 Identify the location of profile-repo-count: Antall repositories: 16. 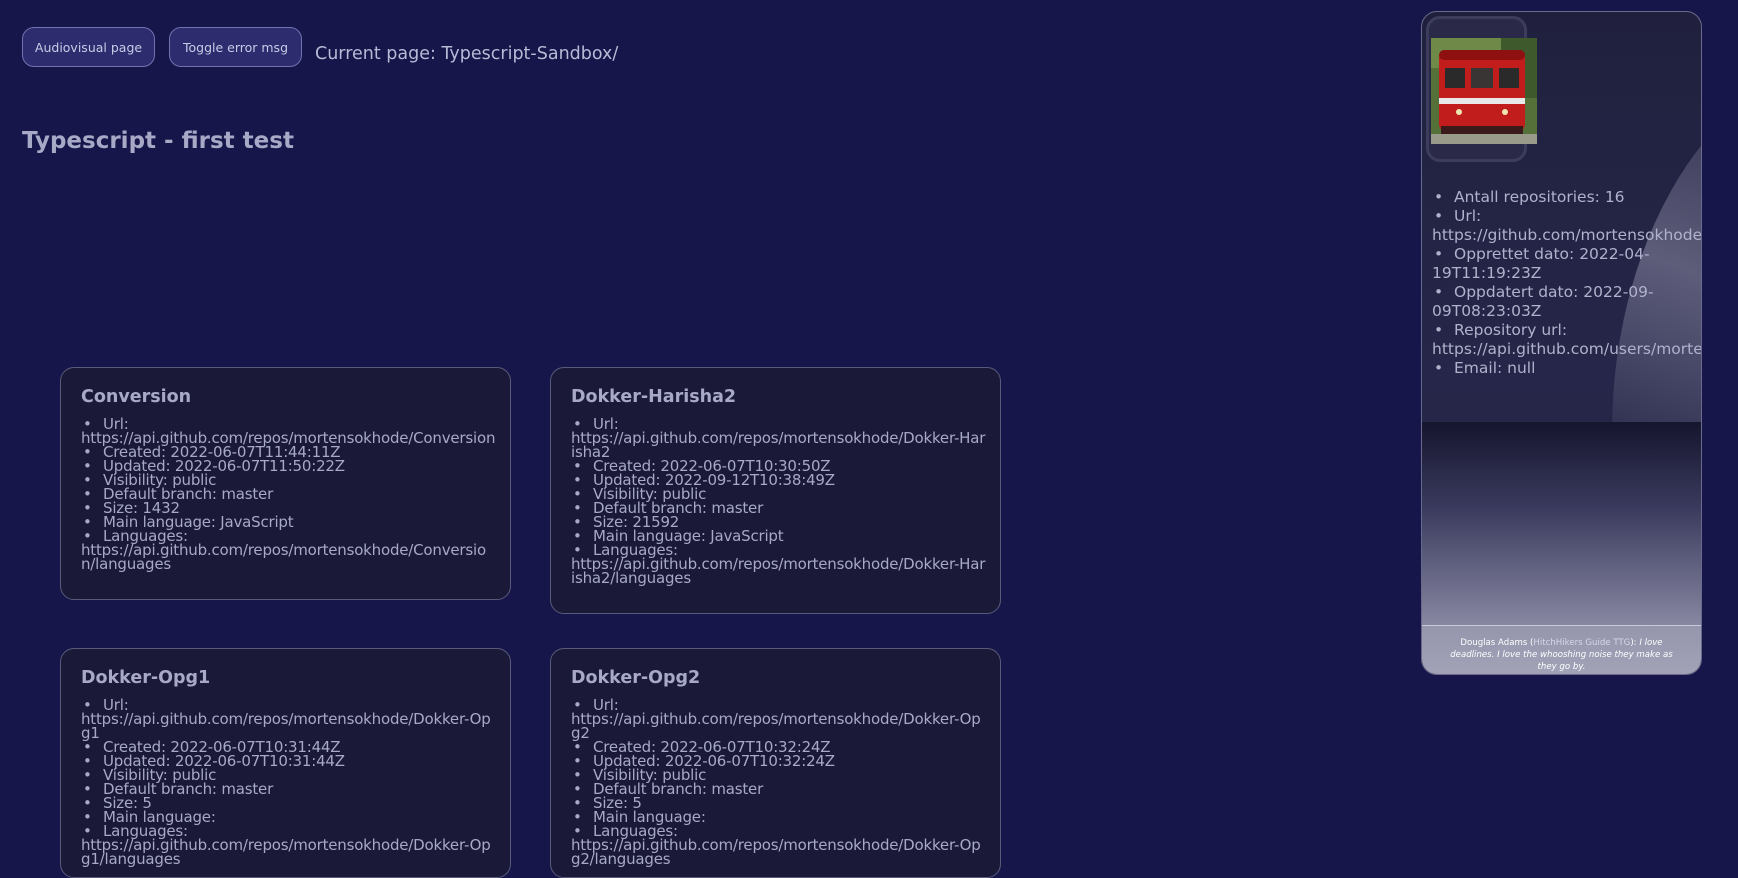
(1566, 197).